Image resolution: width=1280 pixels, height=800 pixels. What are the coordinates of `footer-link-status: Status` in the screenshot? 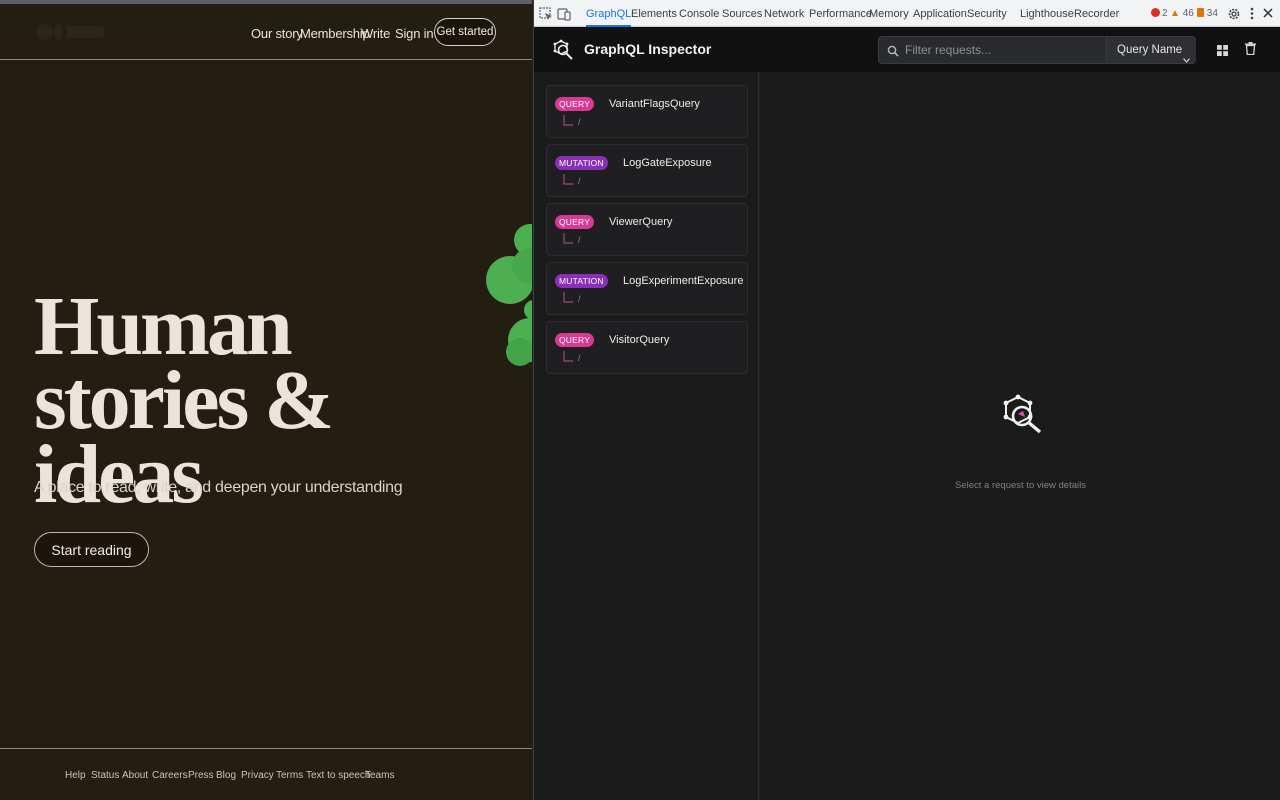 It's located at (105, 775).